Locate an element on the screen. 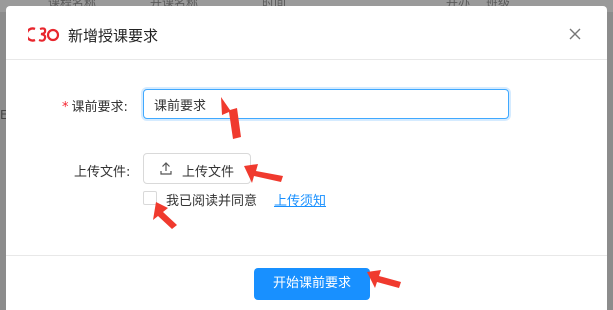 This screenshot has height=310, width=613. requirement-label: * 课前要求: is located at coordinates (95, 105).